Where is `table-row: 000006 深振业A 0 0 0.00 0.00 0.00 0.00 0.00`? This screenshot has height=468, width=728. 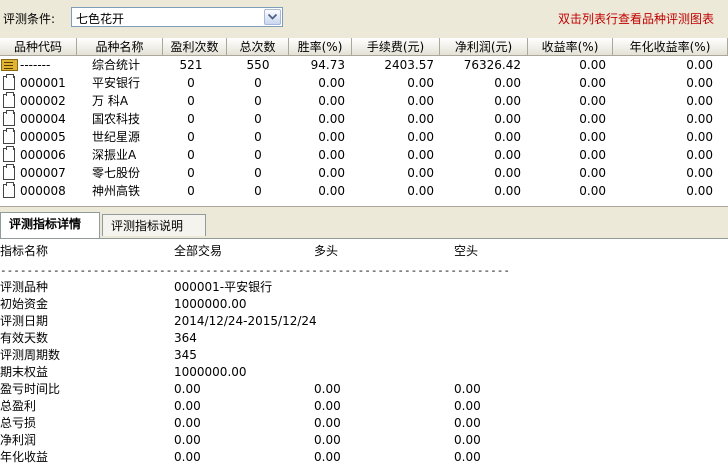 table-row: 000006 深振业A 0 0 0.00 0.00 0.00 0.00 0.00 is located at coordinates (364, 155).